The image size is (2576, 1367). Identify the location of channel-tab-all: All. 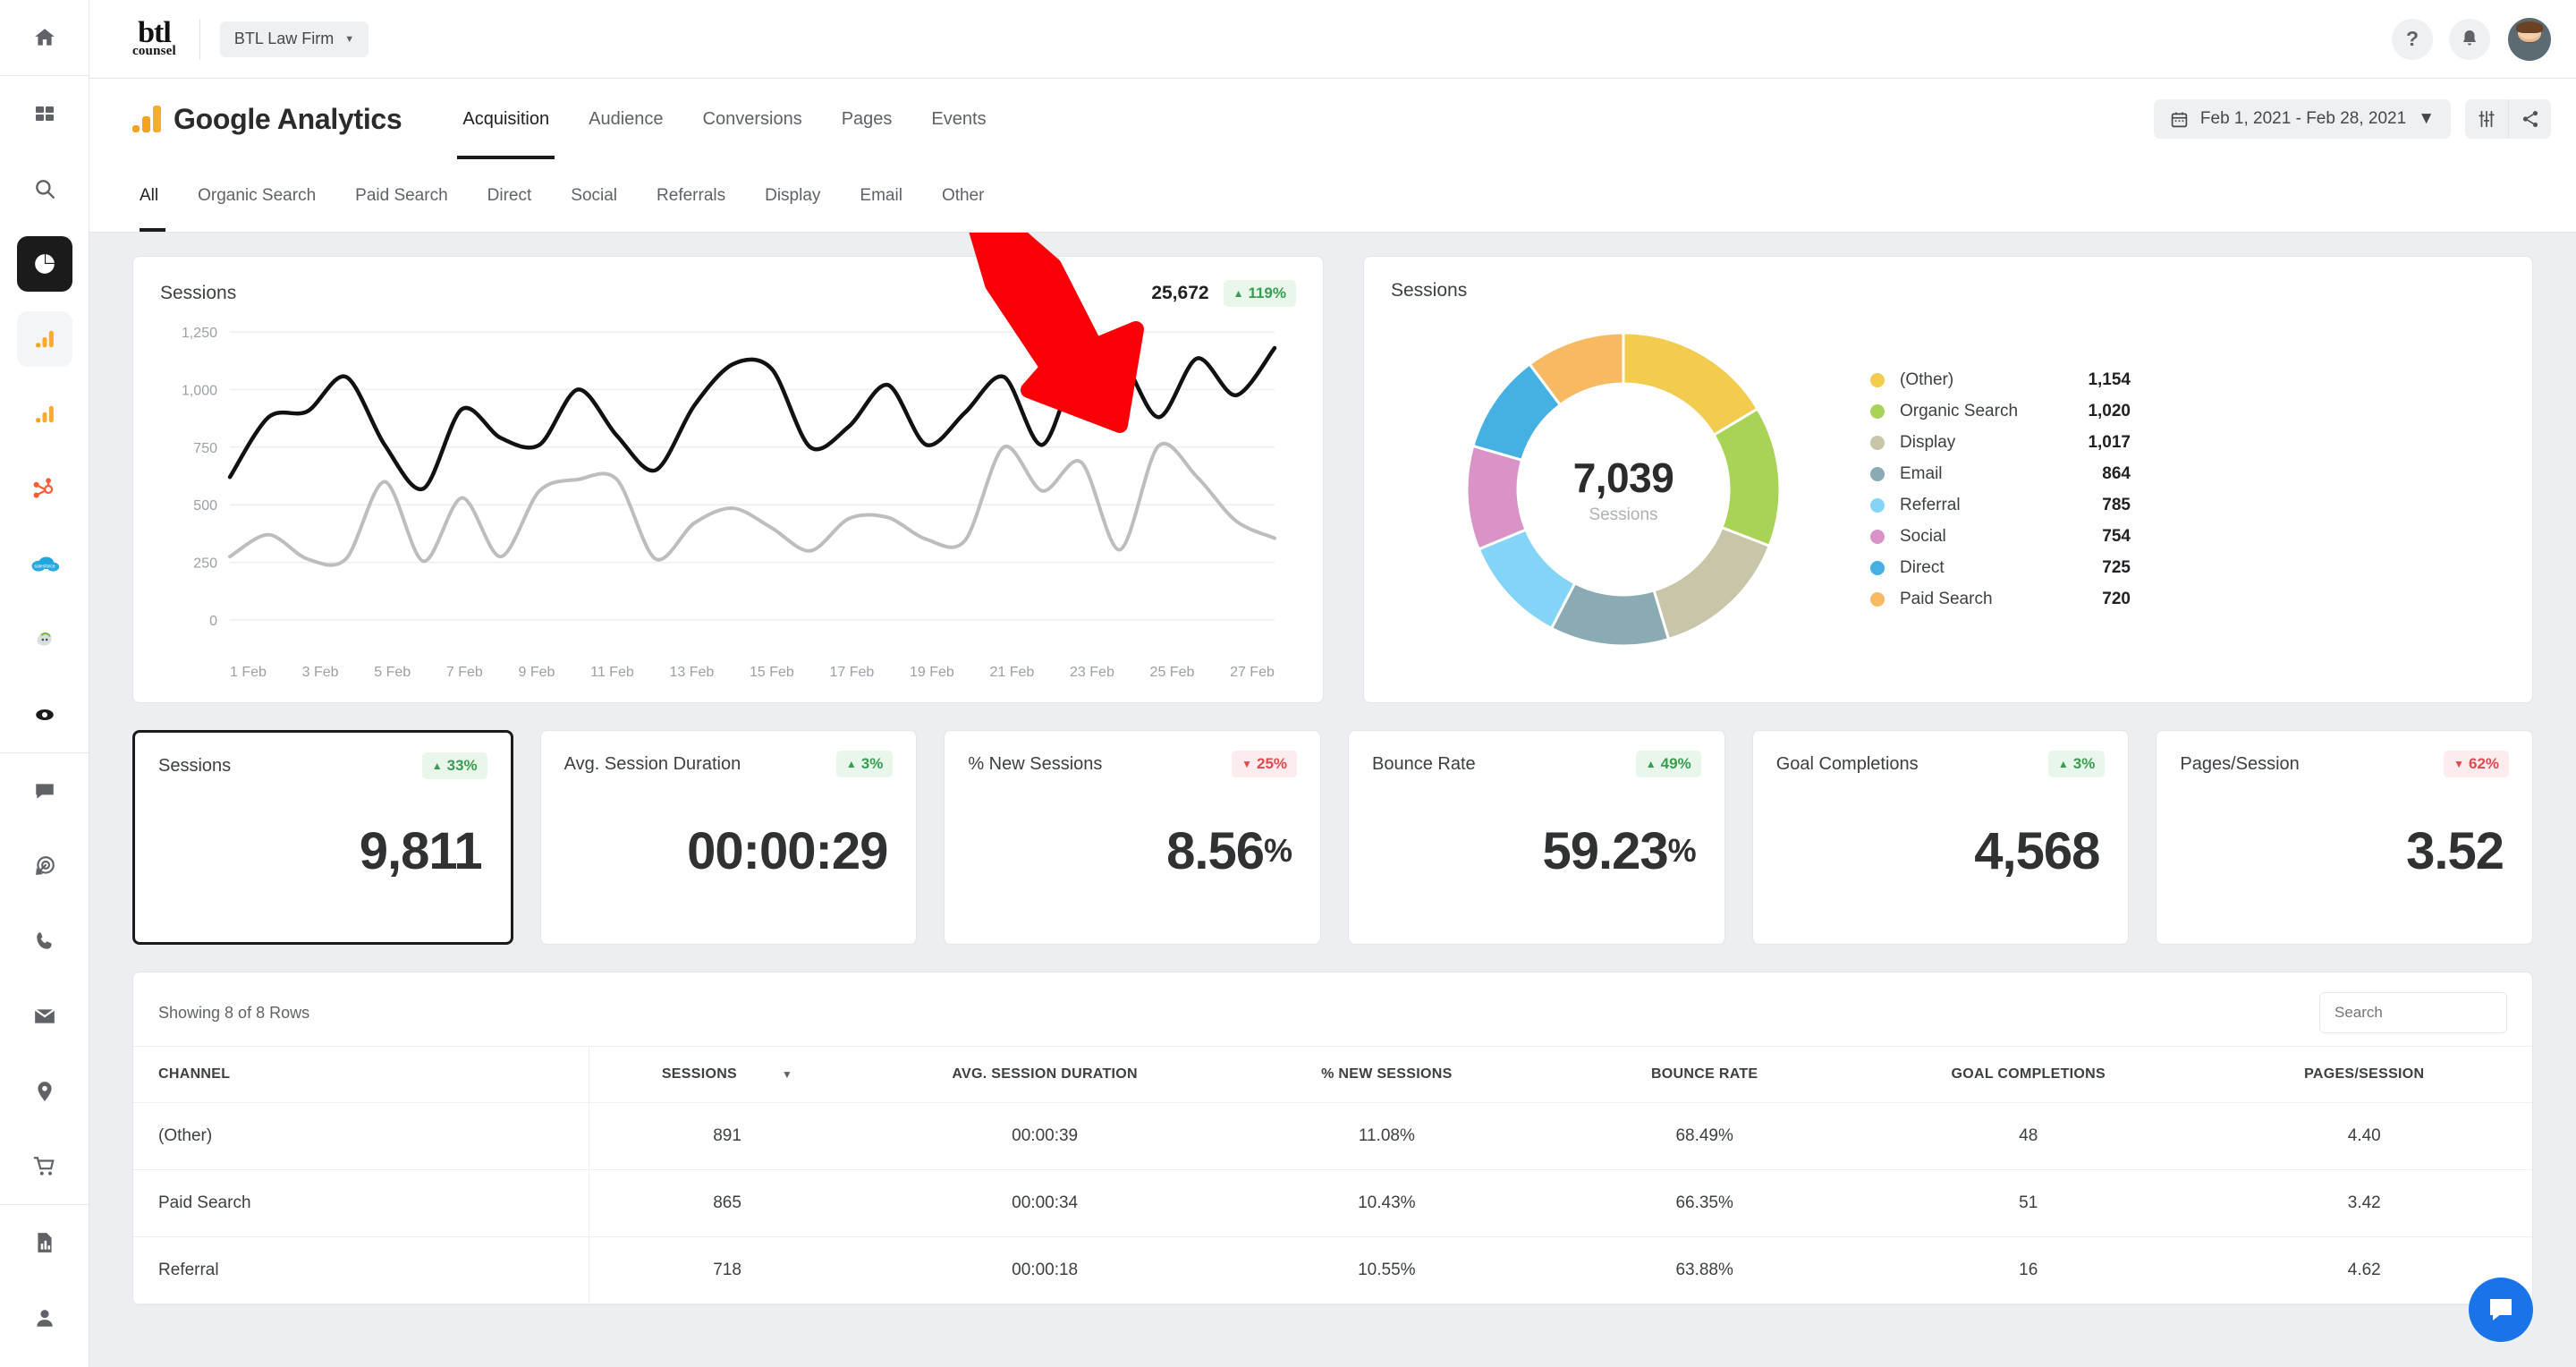
(155, 195).